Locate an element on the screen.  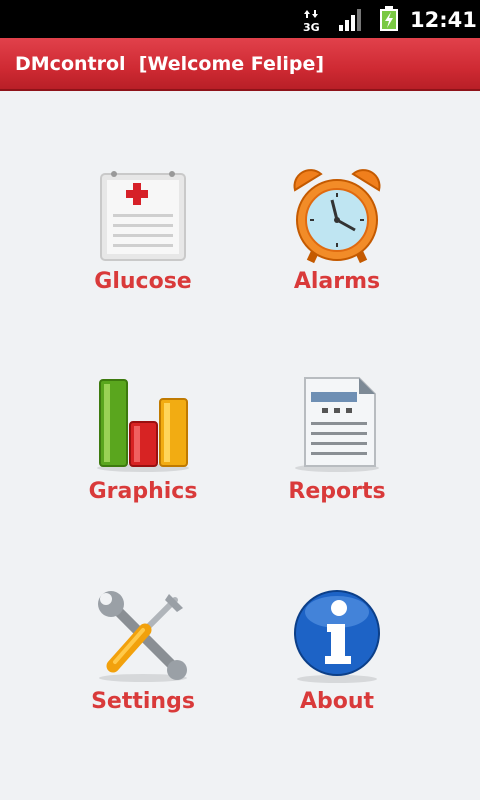
alarms-label: Alarms is located at coordinates (337, 281).